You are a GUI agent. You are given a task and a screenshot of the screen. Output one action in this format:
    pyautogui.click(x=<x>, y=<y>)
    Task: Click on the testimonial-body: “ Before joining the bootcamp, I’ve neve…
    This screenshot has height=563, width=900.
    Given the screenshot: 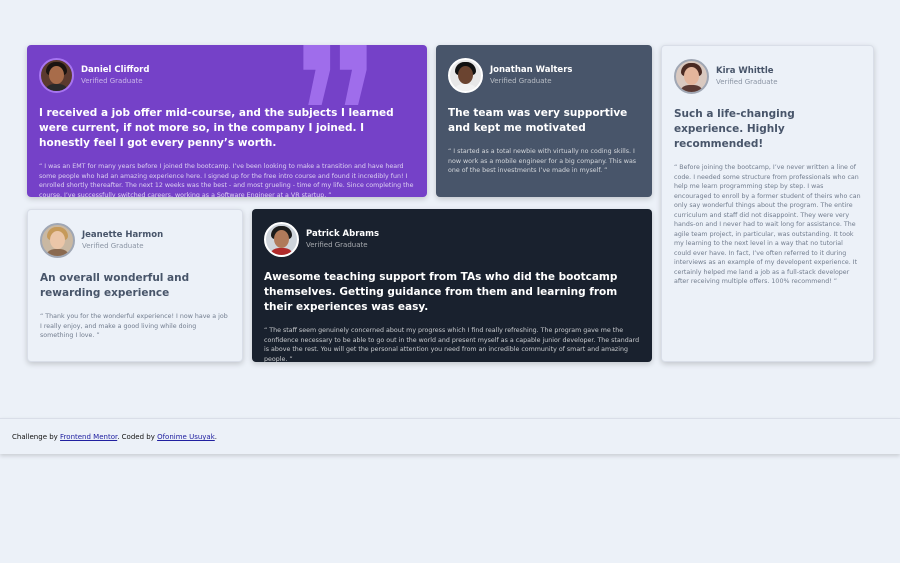 What is the action you would take?
    pyautogui.click(x=767, y=224)
    